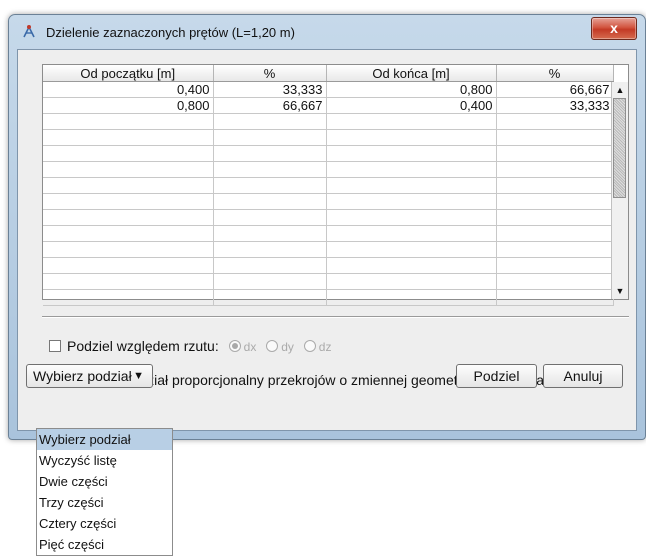 The width and height of the screenshot is (646, 557). What do you see at coordinates (555, 73) in the screenshot?
I see `col-header-percent-end: %` at bounding box center [555, 73].